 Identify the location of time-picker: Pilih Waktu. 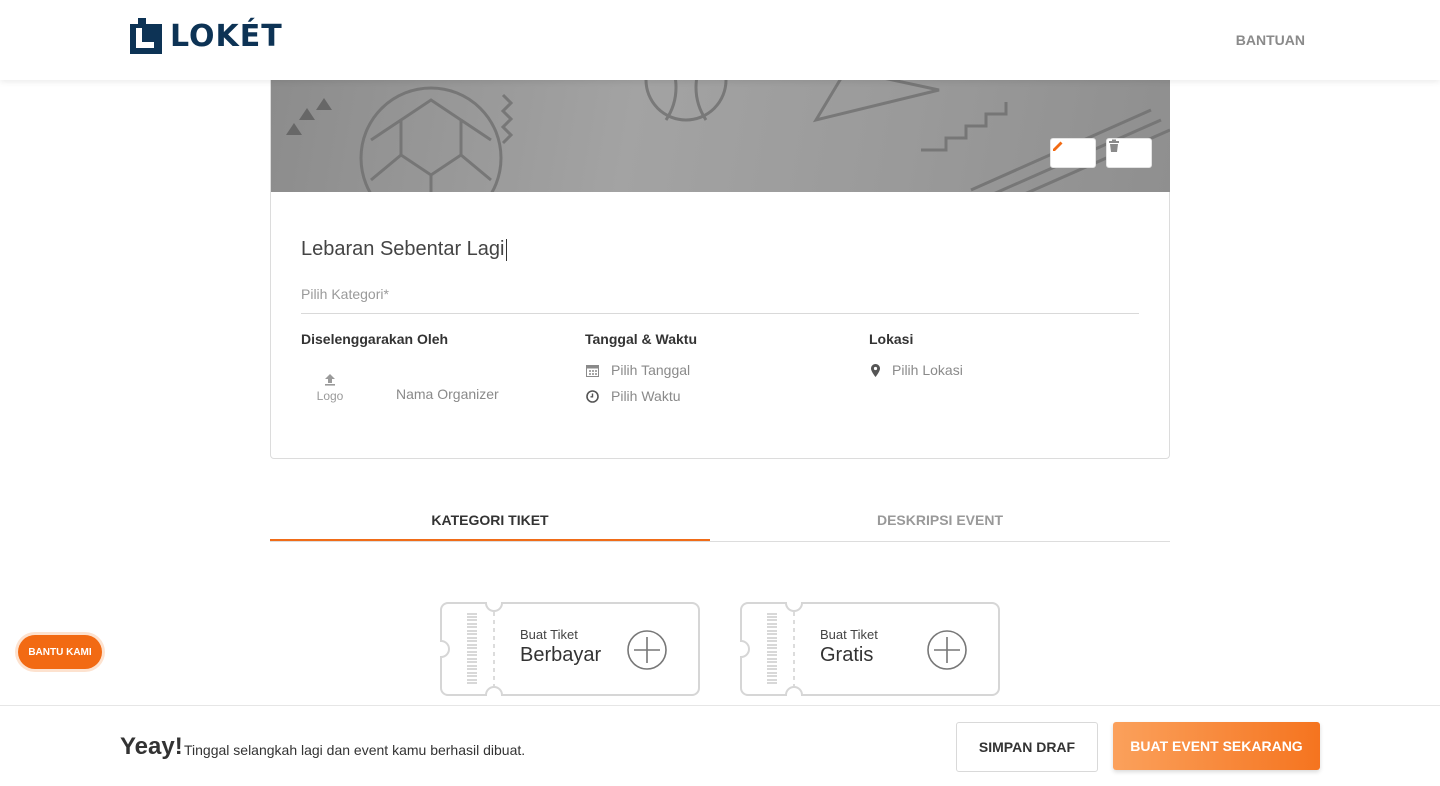
(633, 396).